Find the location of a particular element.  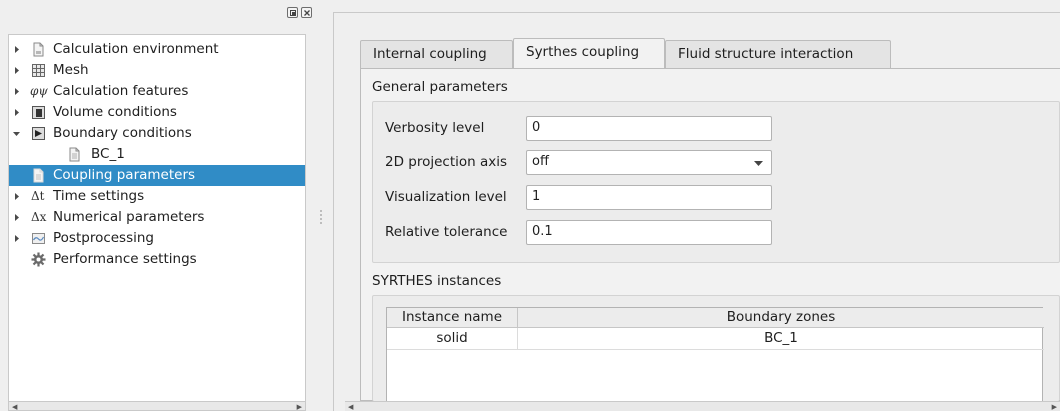

content-horizontal-scrollbar: ◀ ▶ is located at coordinates (702, 406).